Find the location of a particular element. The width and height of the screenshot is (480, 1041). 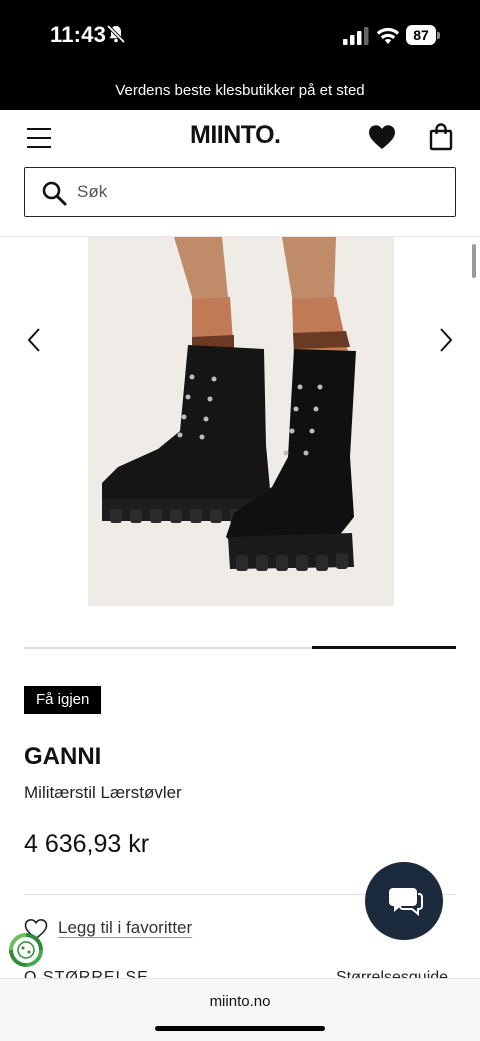

product-name: Militærstil Lærstøvler is located at coordinates (103, 792).